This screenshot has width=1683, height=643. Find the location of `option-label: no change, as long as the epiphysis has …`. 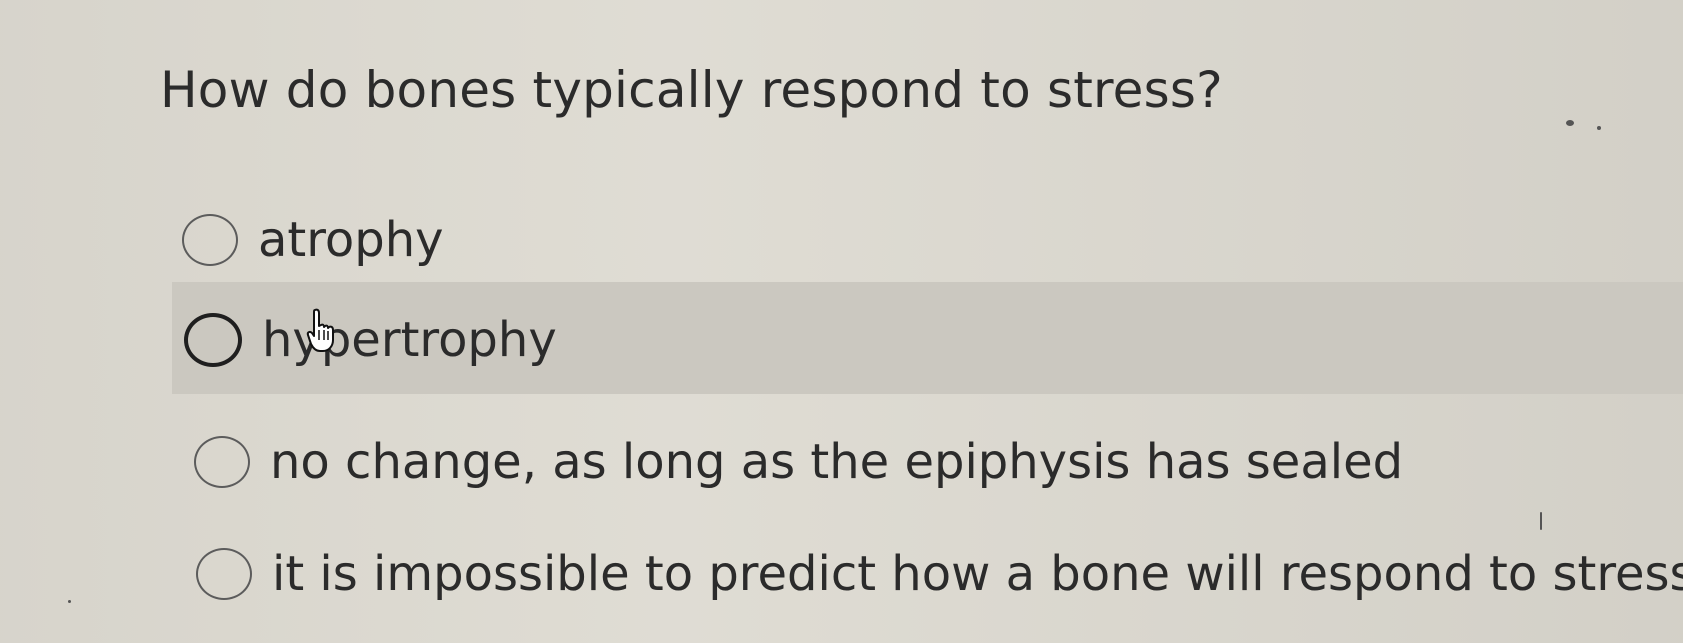

option-label: no change, as long as the epiphysis has … is located at coordinates (837, 462).